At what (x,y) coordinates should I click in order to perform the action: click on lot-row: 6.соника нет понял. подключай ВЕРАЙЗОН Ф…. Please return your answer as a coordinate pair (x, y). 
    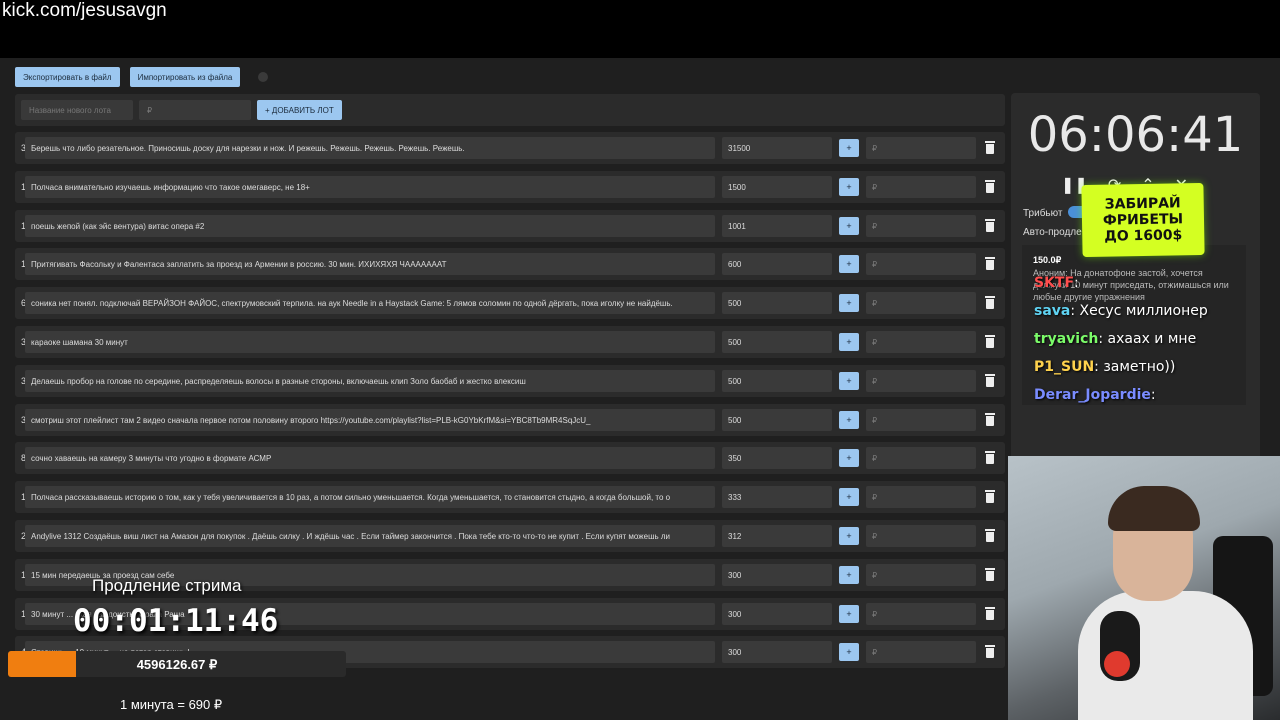
    Looking at the image, I should click on (510, 303).